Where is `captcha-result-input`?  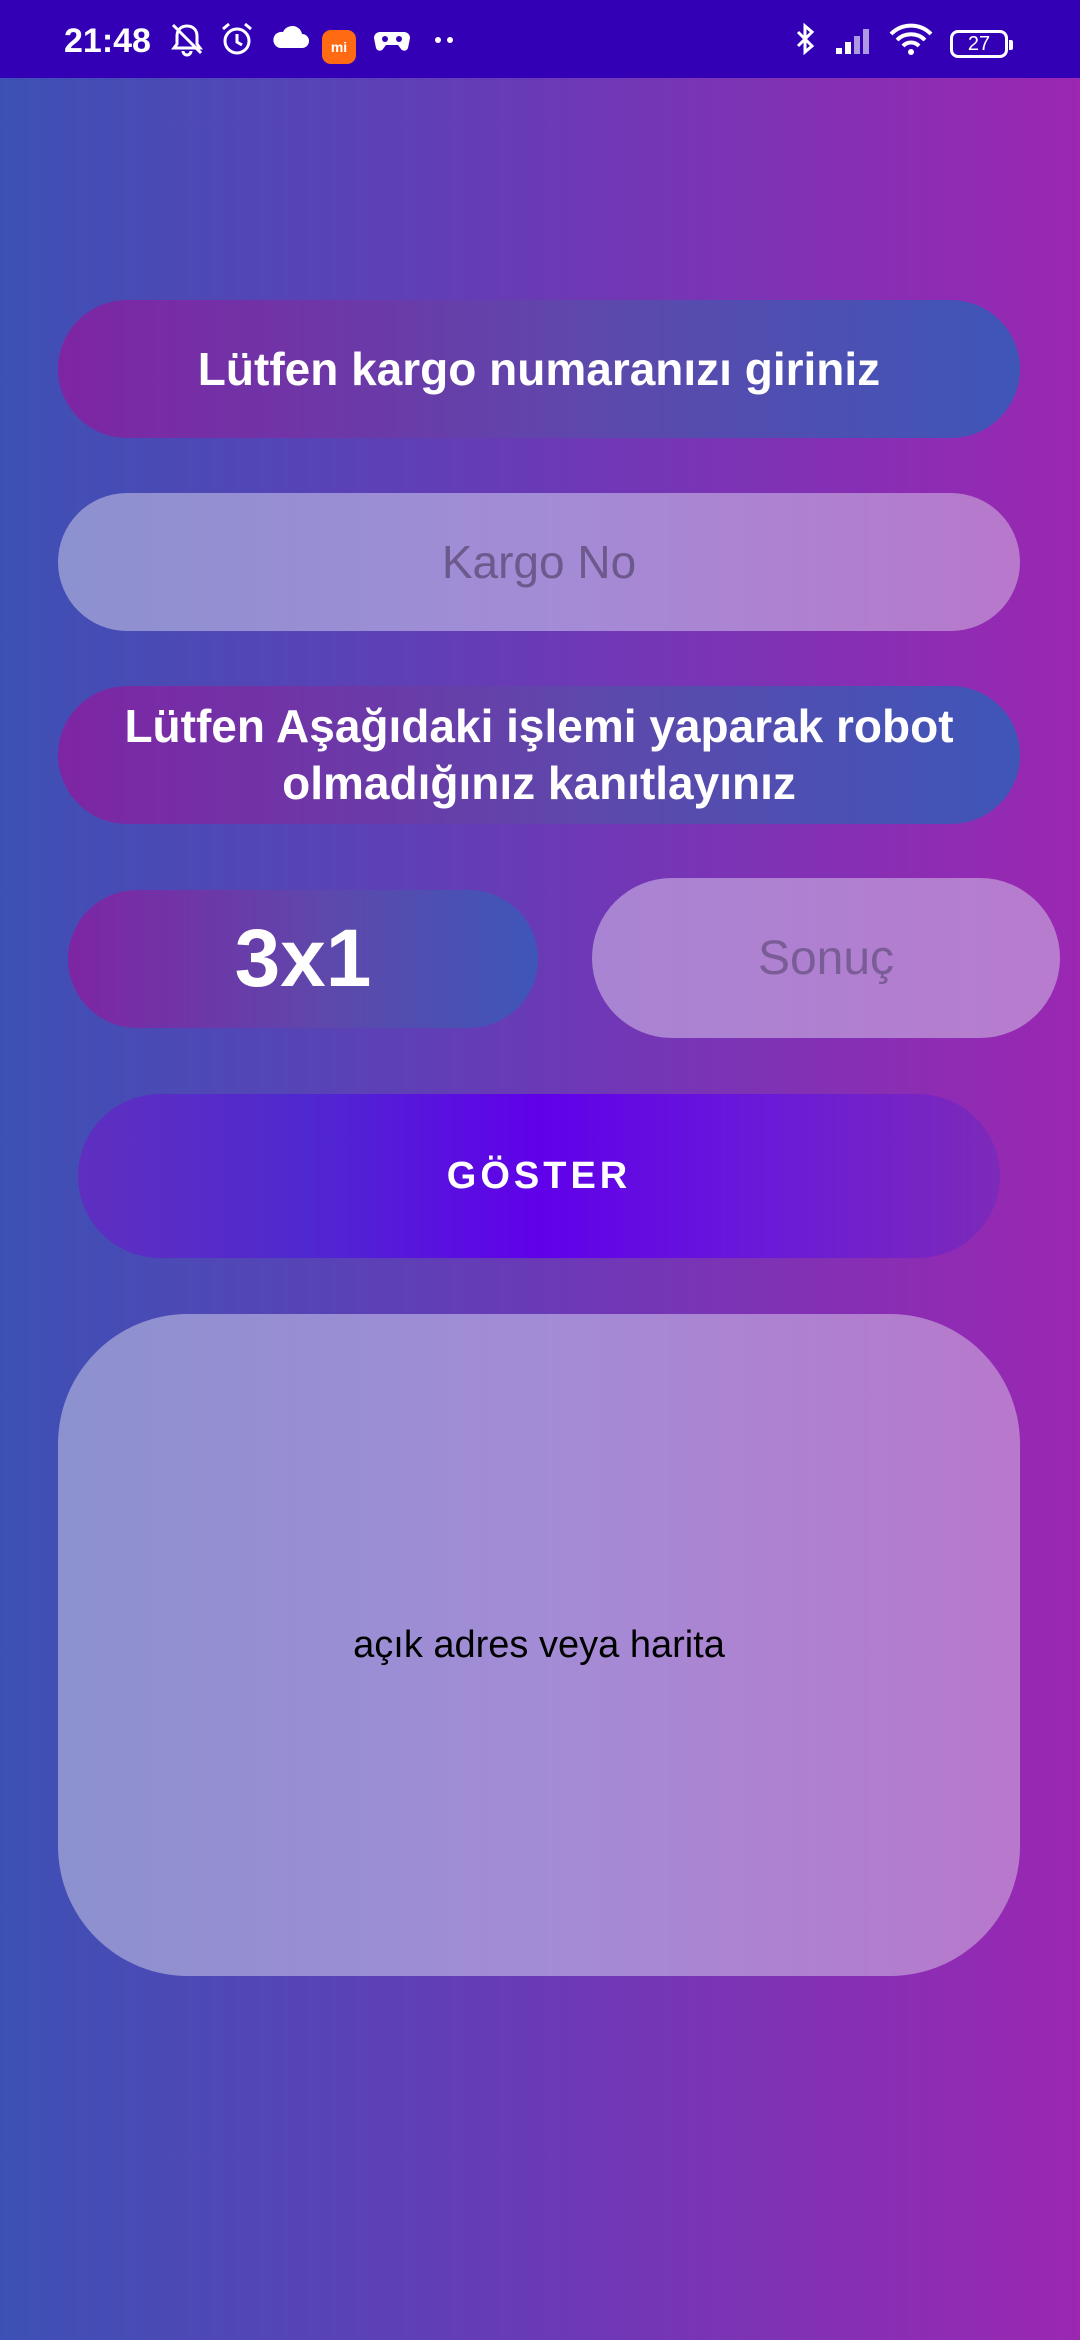 captcha-result-input is located at coordinates (826, 958).